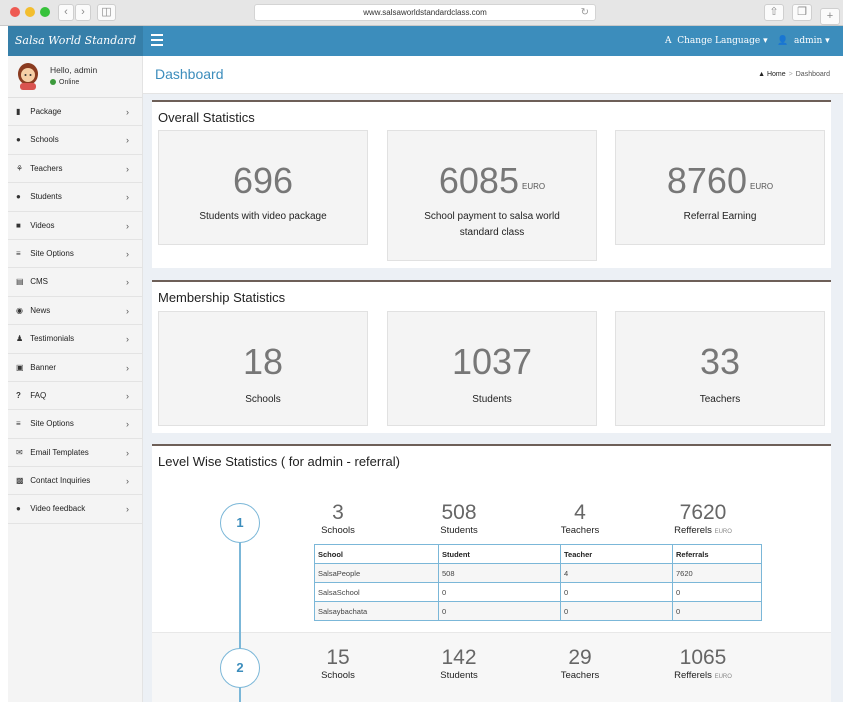 The width and height of the screenshot is (843, 702). What do you see at coordinates (15, 12) in the screenshot?
I see `close-window-button` at bounding box center [15, 12].